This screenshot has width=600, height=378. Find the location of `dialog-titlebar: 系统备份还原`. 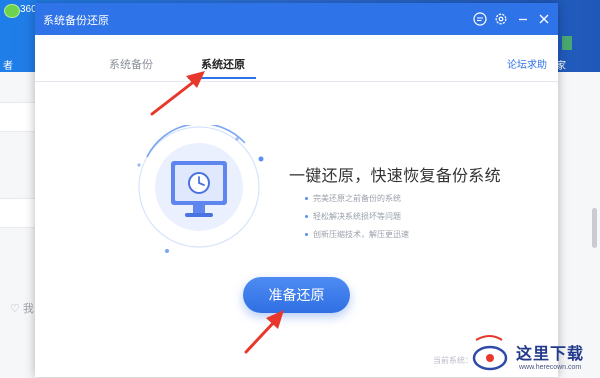

dialog-titlebar: 系统备份还原 is located at coordinates (296, 19).